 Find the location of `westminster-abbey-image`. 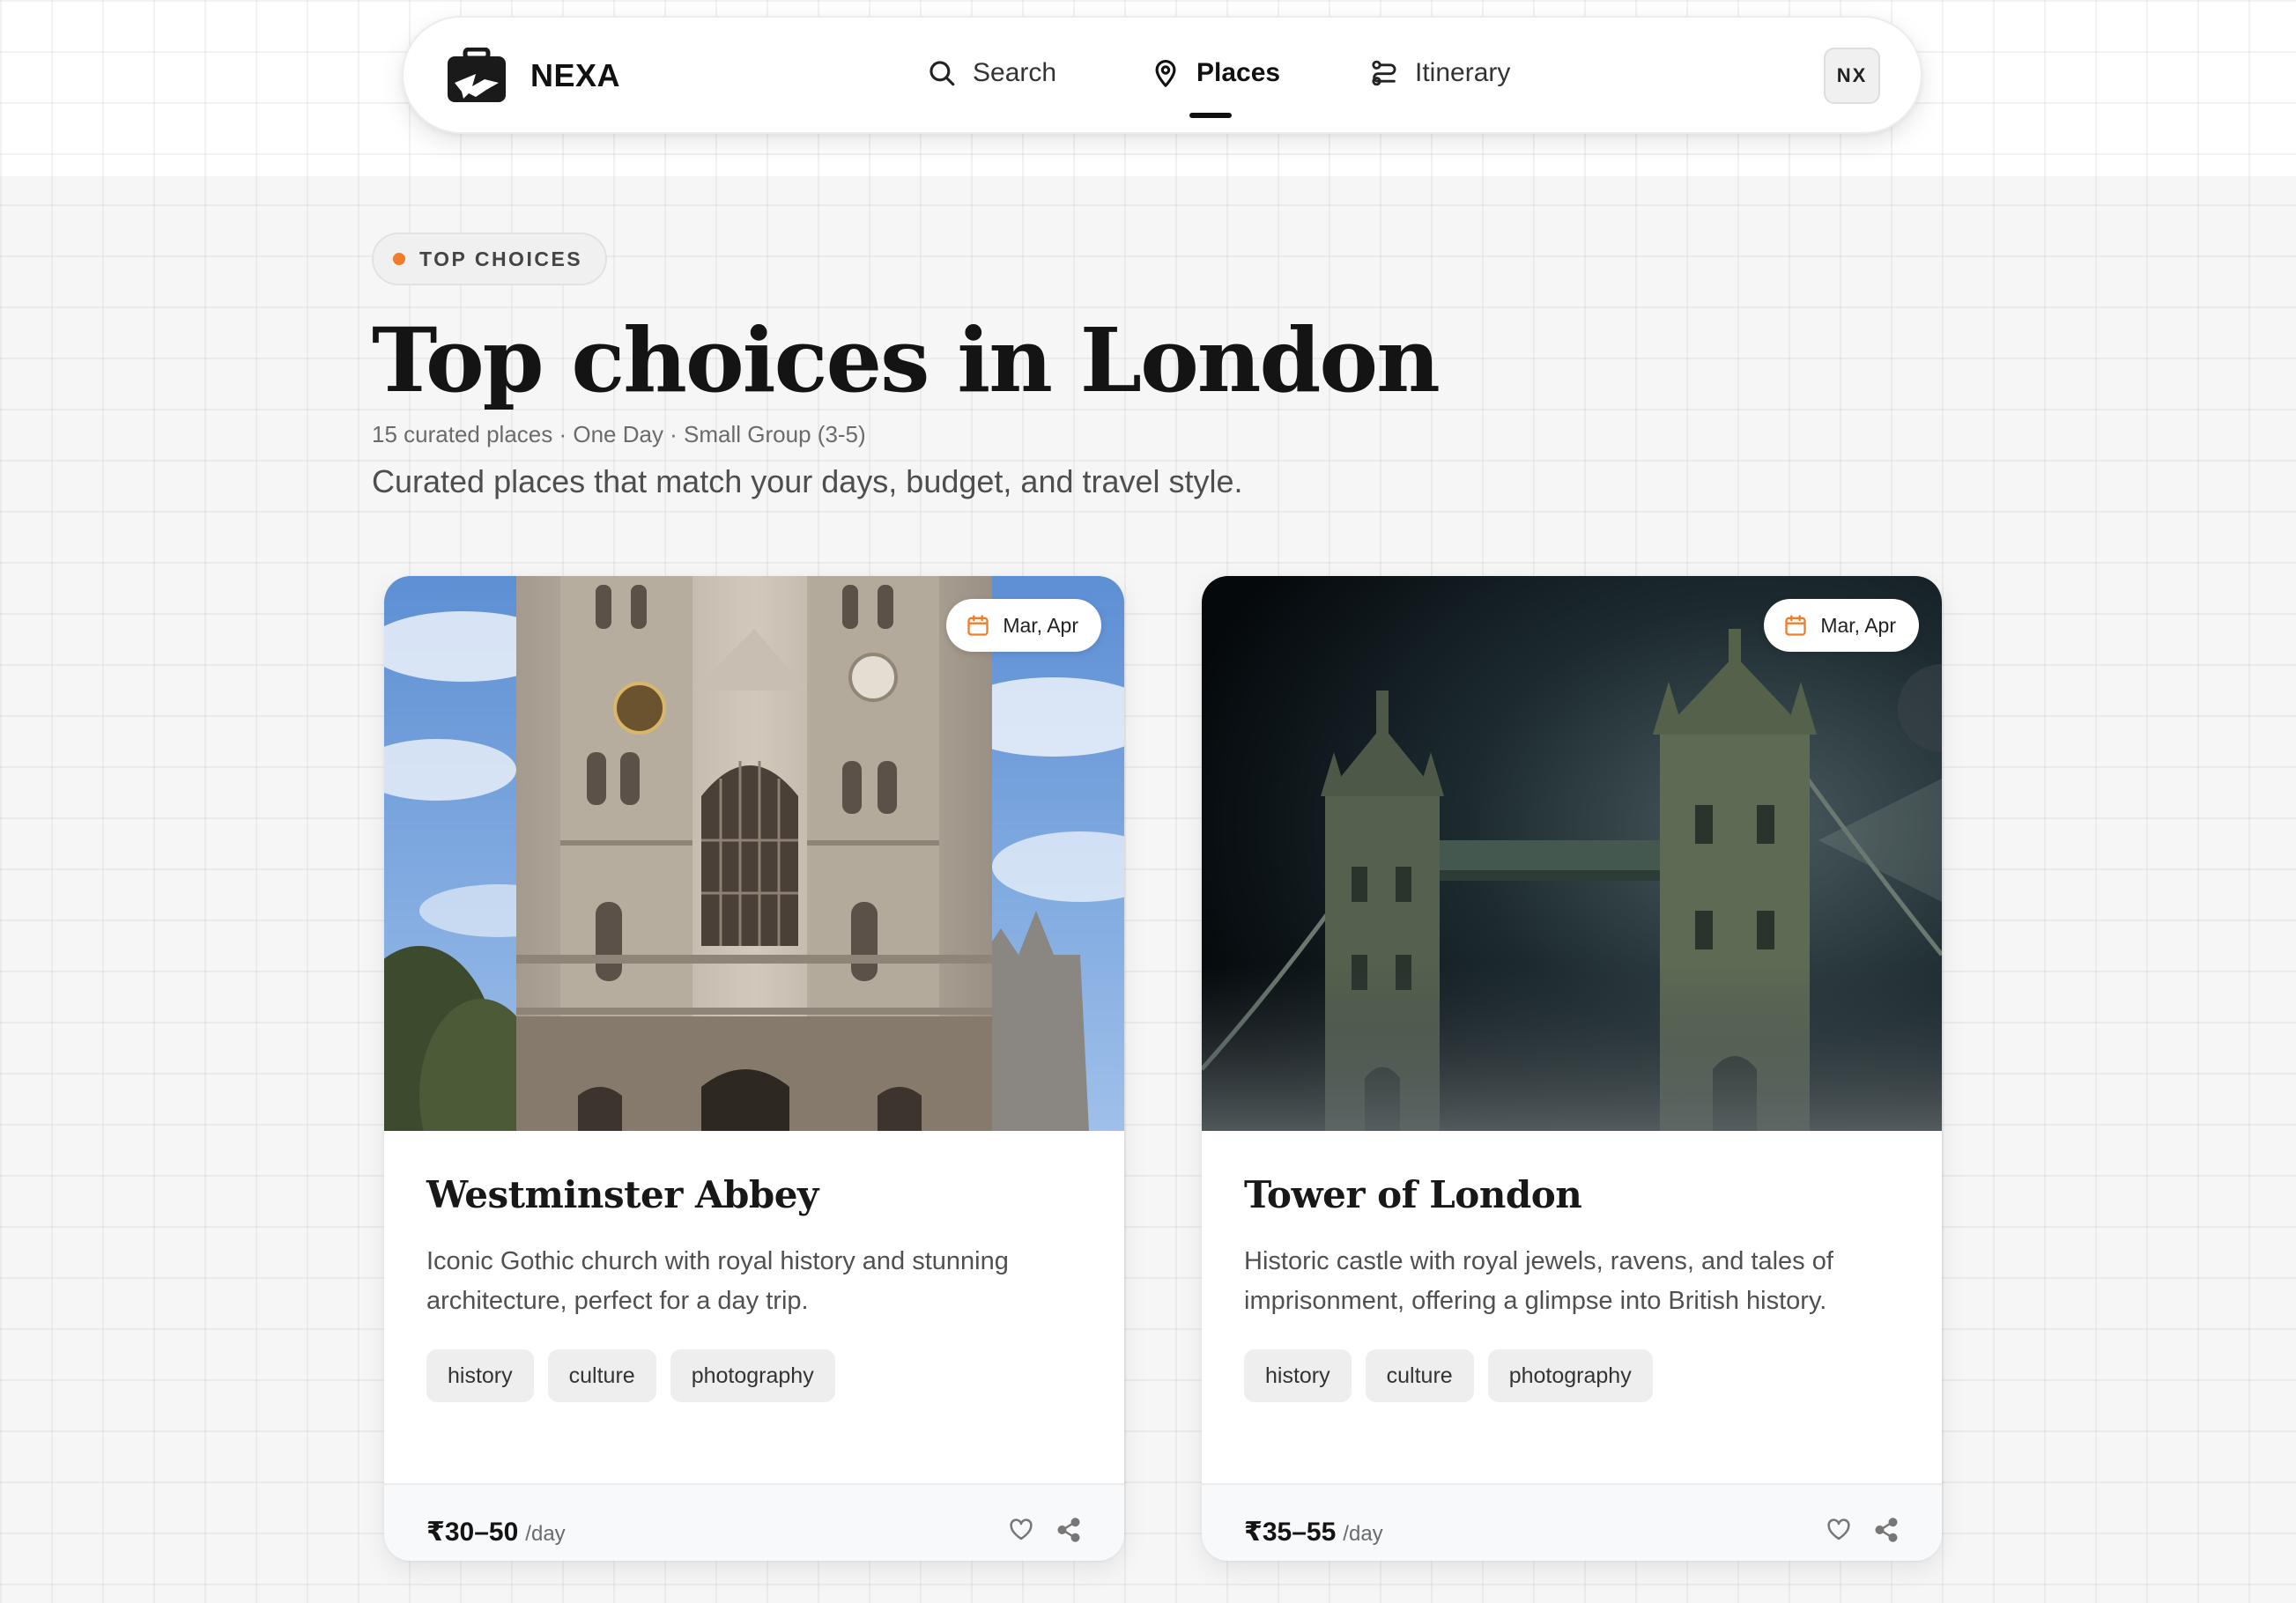

westminster-abbey-image is located at coordinates (754, 853).